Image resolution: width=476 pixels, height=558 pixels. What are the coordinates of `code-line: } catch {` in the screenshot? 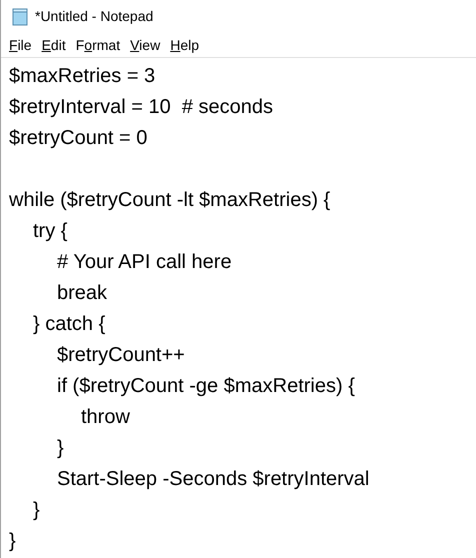 It's located at (69, 324).